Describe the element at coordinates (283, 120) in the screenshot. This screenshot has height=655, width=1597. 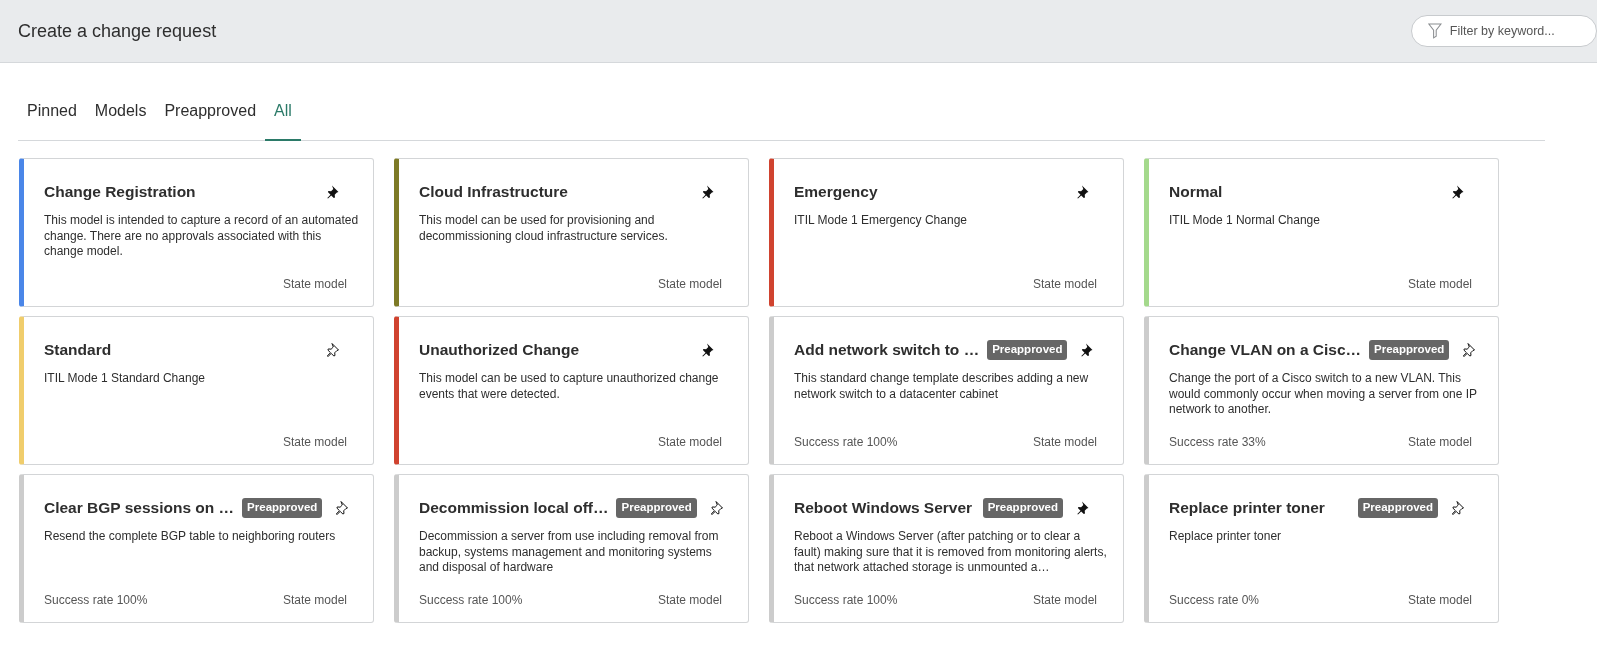
I see `tab: All` at that location.